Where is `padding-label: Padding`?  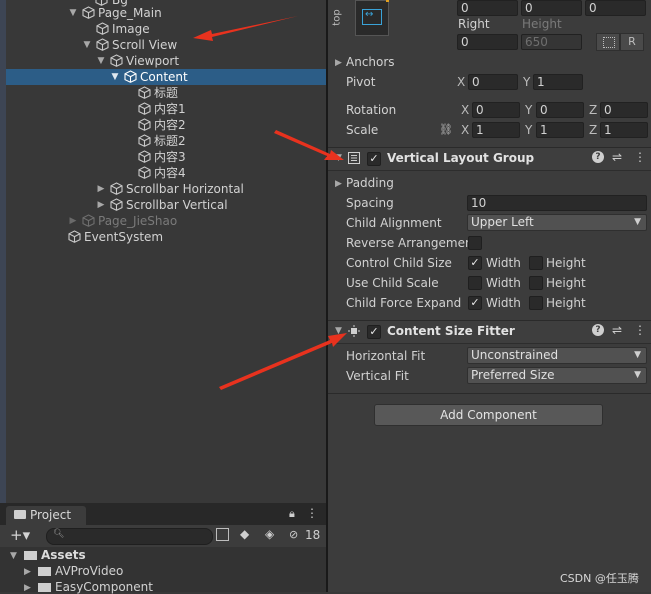
padding-label: Padding is located at coordinates (370, 183).